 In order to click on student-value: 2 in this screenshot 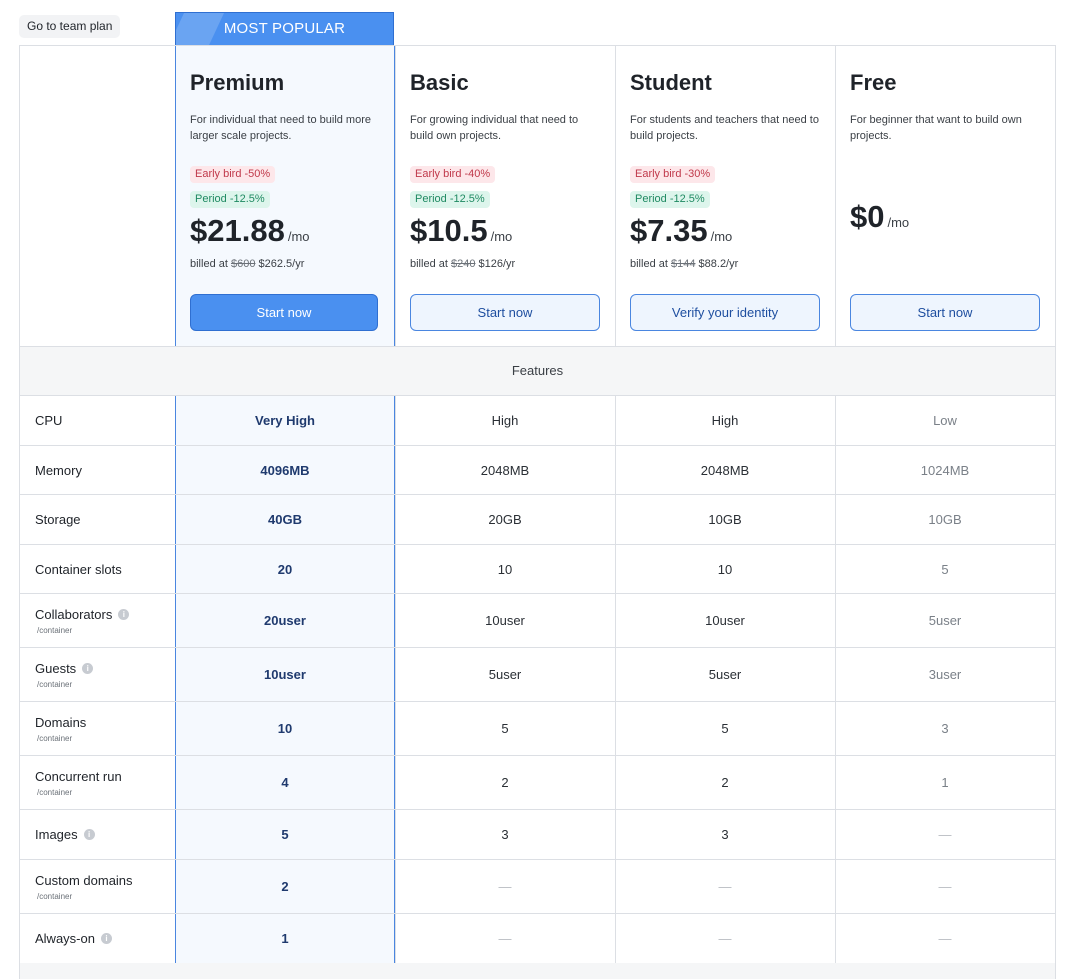, I will do `click(725, 782)`.